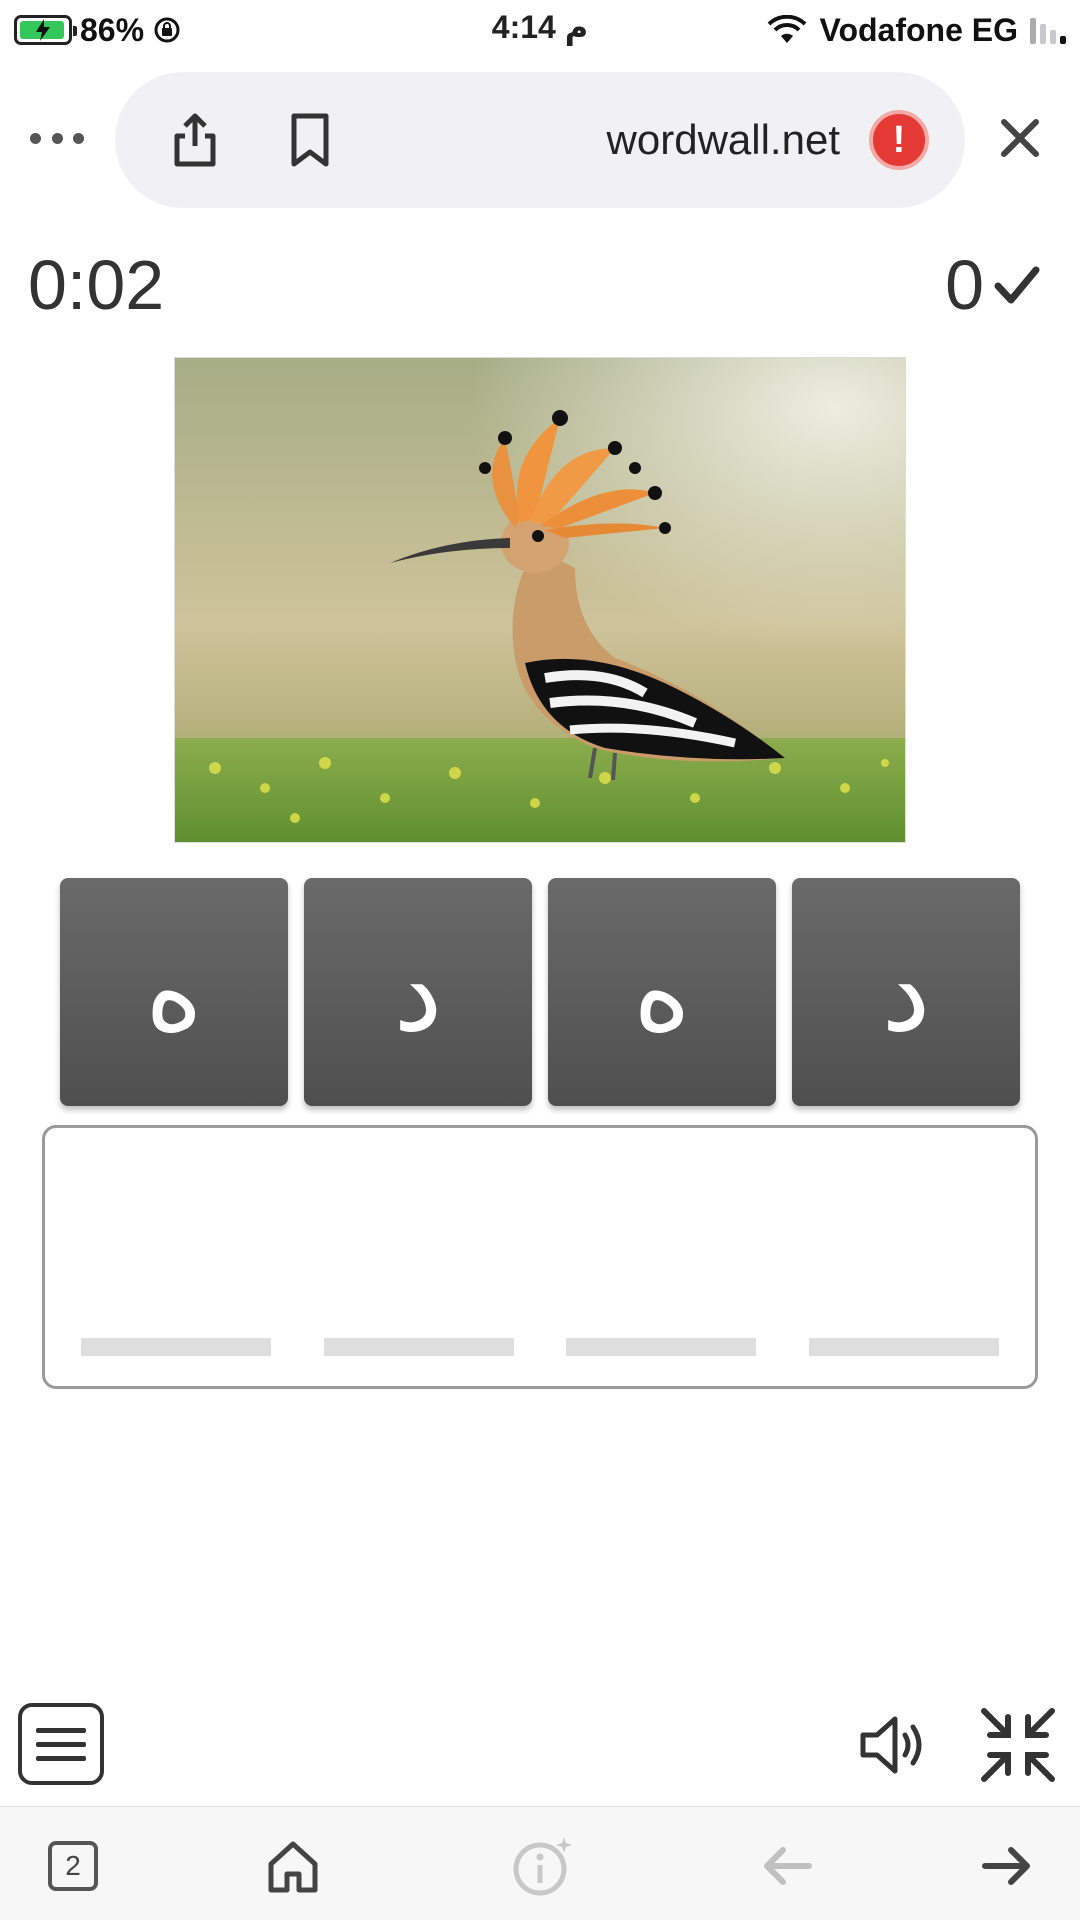 Image resolution: width=1080 pixels, height=1920 pixels. I want to click on browser-toolbar: 2, so click(540, 1863).